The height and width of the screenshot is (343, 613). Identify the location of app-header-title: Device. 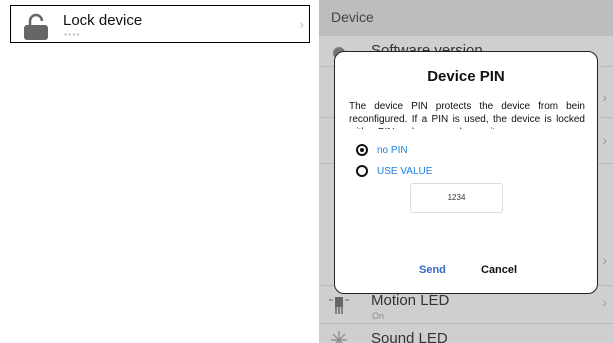
(352, 17).